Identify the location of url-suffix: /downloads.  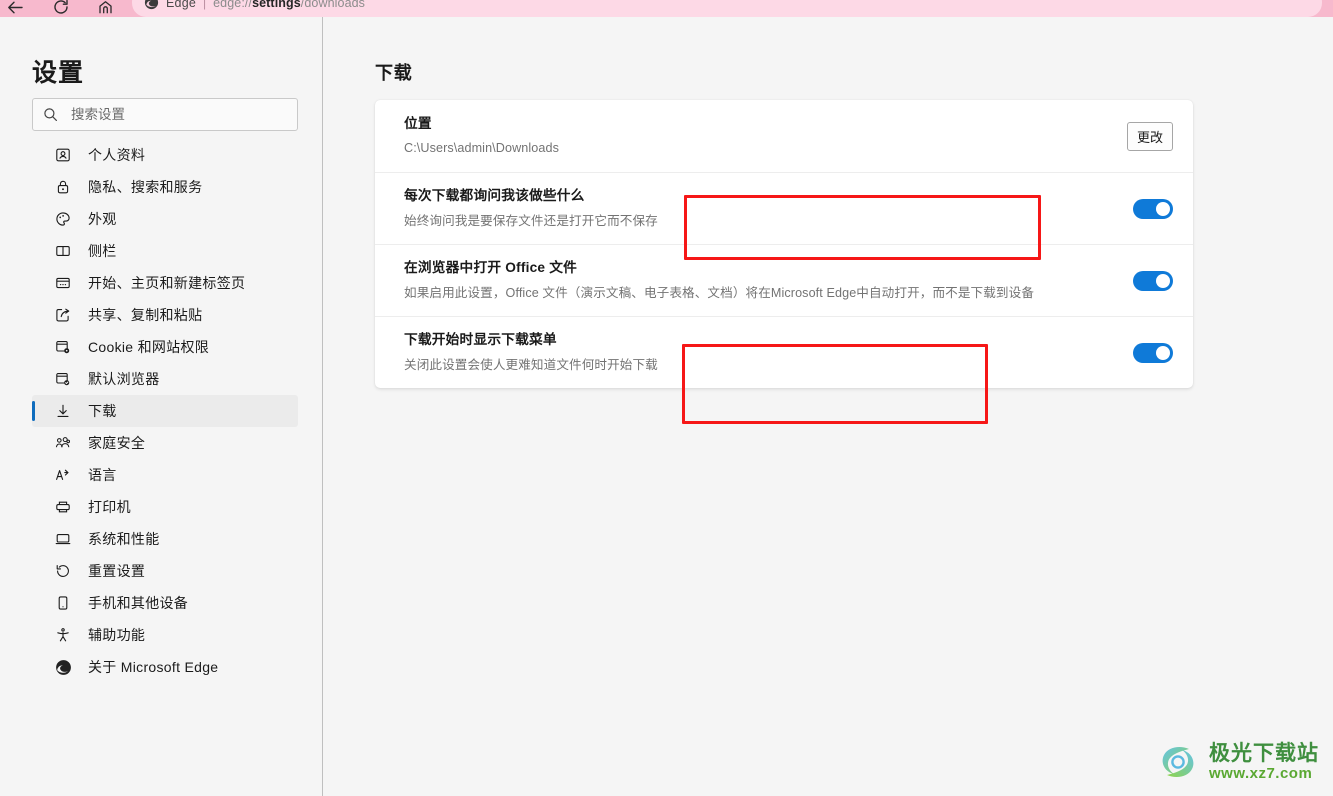
(333, 5).